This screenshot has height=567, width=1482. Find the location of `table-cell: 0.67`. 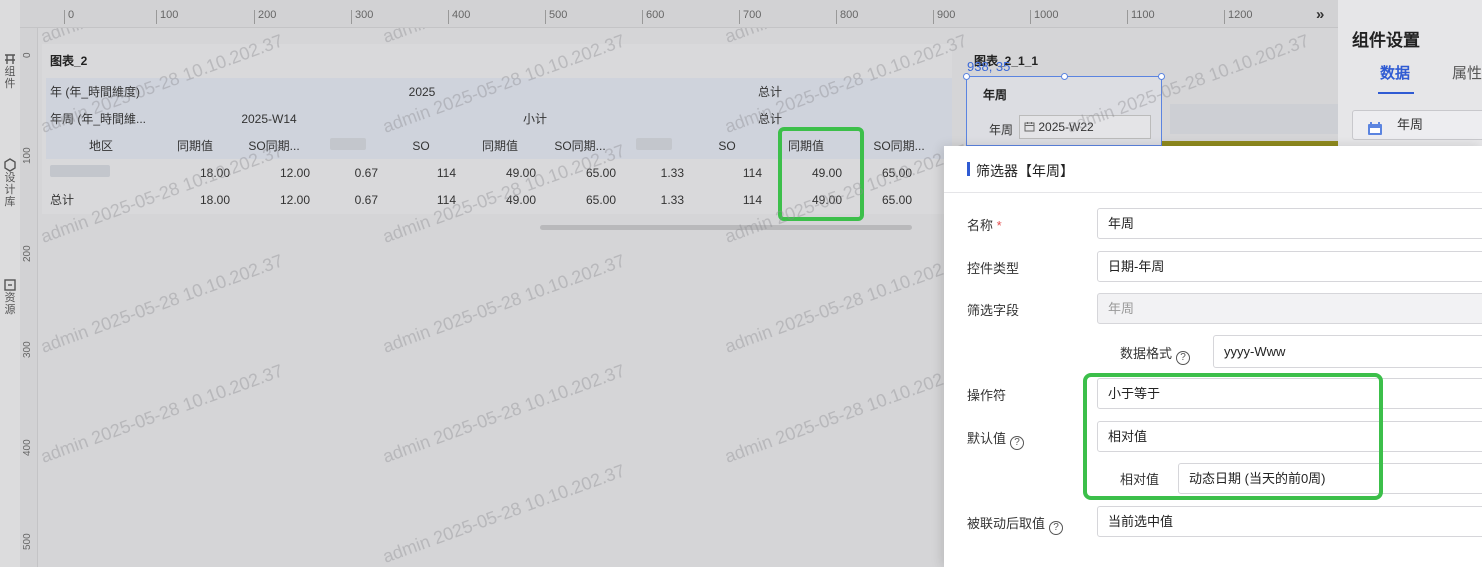

table-cell: 0.67 is located at coordinates (366, 199).